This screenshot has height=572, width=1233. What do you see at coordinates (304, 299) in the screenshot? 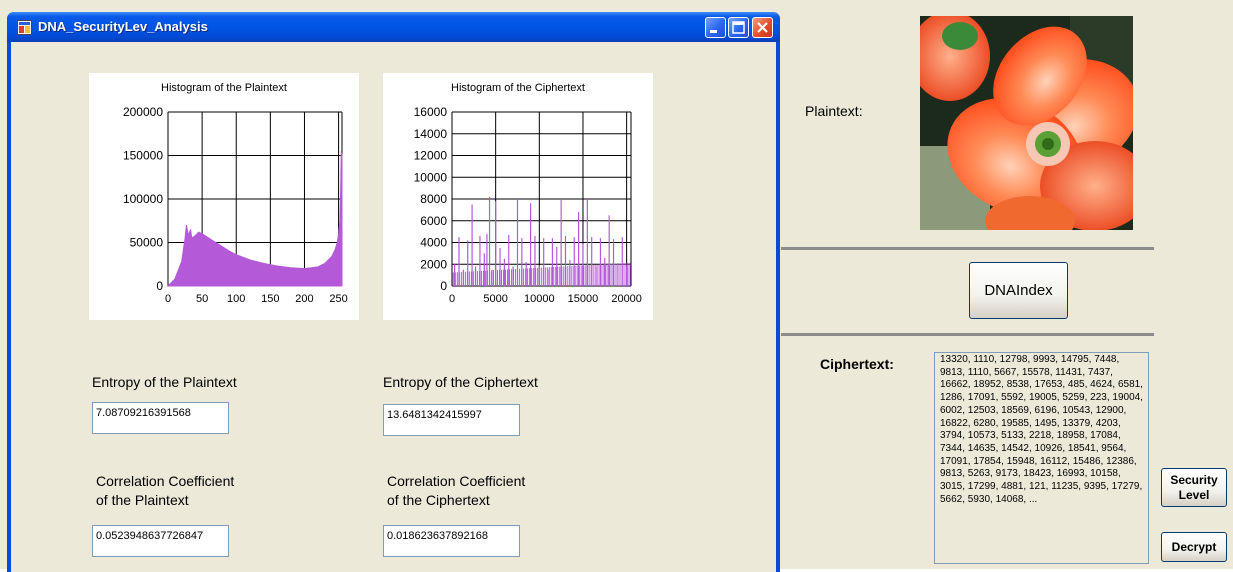
I see `plaintext-hist-x-tick: 200` at bounding box center [304, 299].